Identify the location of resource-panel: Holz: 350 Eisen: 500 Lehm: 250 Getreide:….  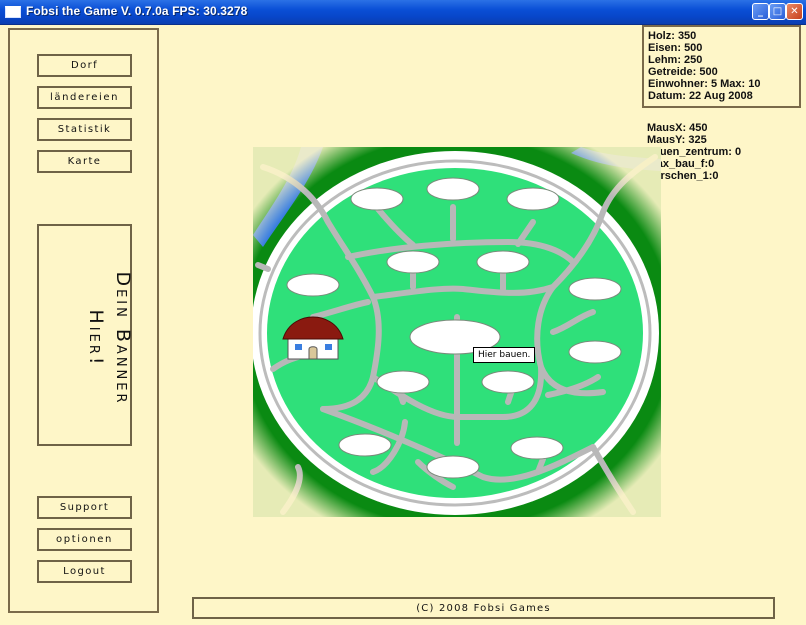
(721, 66).